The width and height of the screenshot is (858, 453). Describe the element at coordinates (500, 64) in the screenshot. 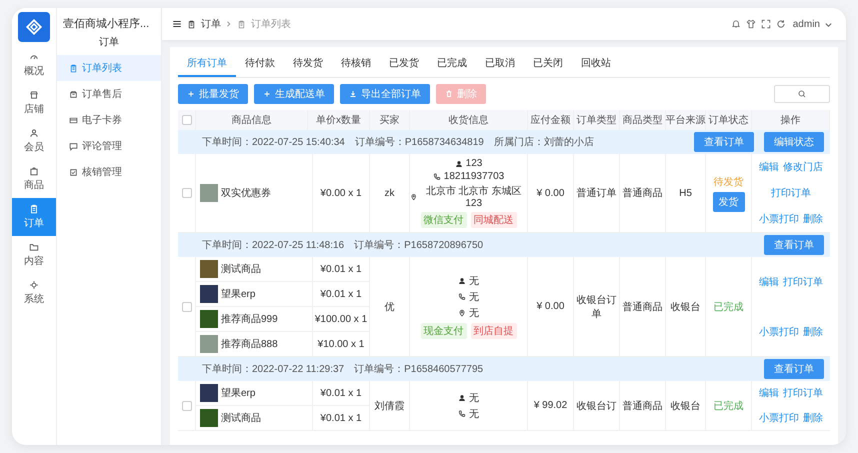

I see `tab: 已取消` at that location.